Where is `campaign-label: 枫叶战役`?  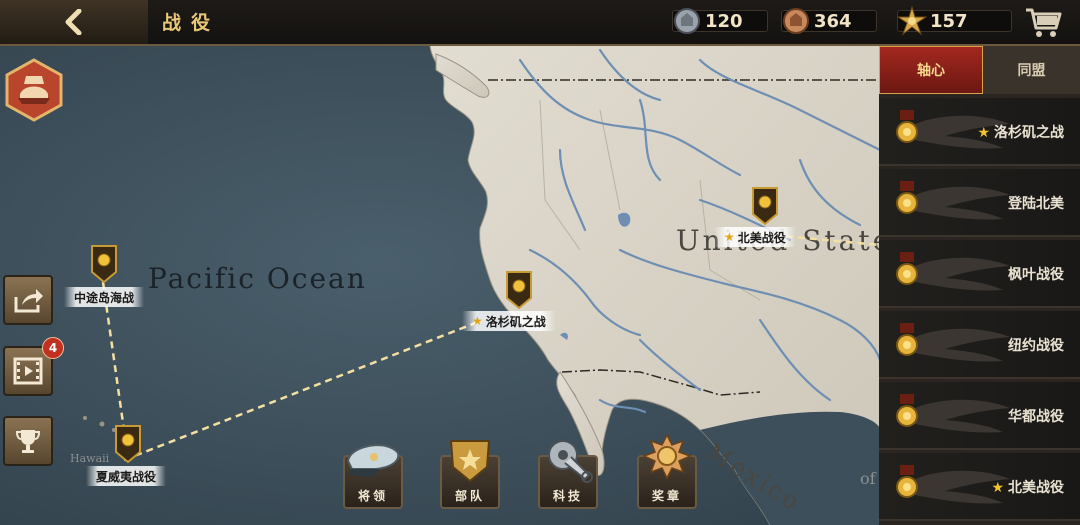
campaign-label: 枫叶战役 is located at coordinates (1036, 275).